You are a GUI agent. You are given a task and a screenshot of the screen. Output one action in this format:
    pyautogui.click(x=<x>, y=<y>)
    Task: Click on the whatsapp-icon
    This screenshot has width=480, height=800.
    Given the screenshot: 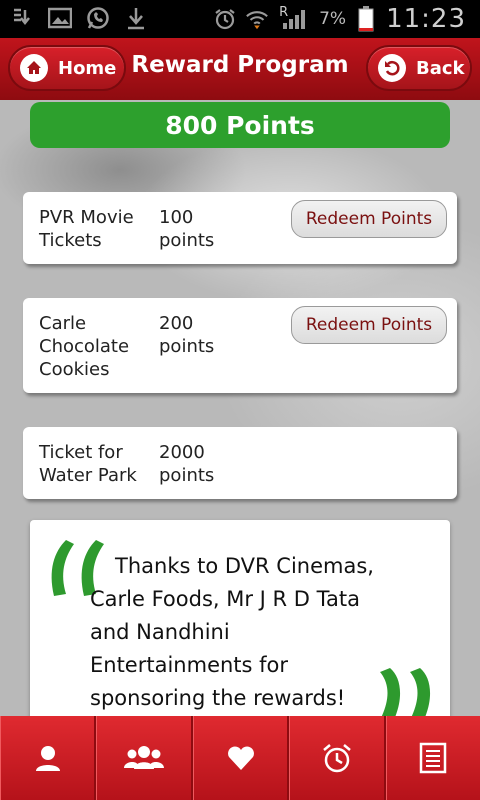 What is the action you would take?
    pyautogui.click(x=98, y=18)
    